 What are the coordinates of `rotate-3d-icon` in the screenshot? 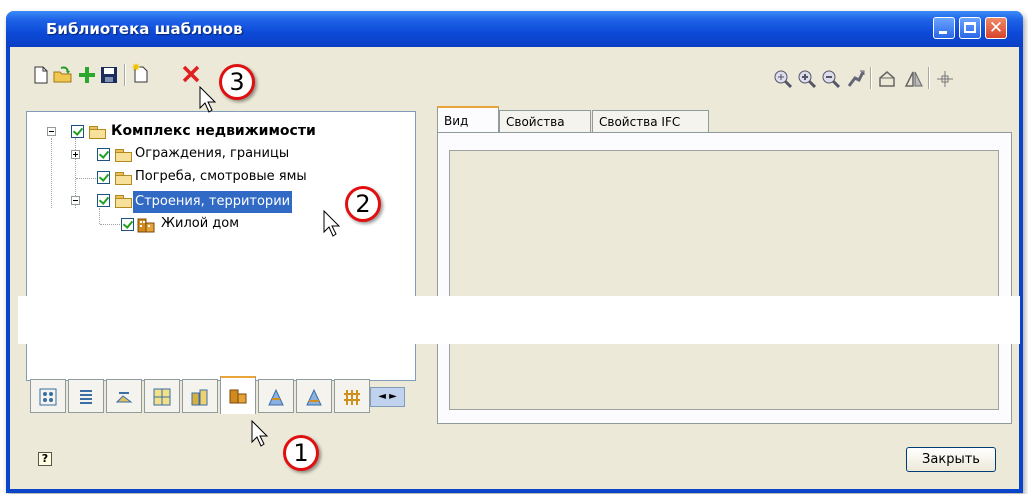 It's located at (887, 79).